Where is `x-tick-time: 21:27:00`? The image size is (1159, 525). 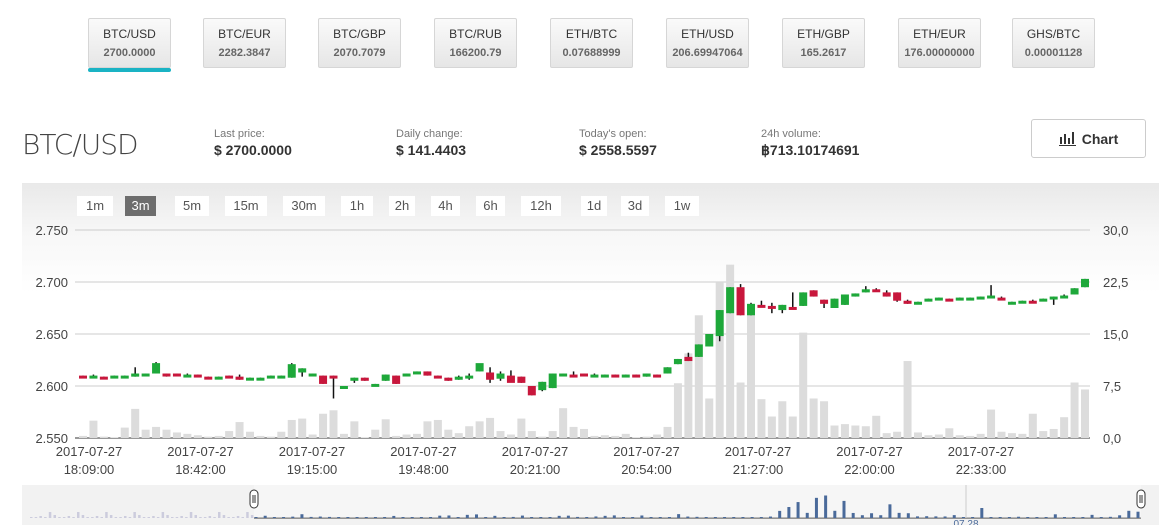 x-tick-time: 21:27:00 is located at coordinates (758, 469).